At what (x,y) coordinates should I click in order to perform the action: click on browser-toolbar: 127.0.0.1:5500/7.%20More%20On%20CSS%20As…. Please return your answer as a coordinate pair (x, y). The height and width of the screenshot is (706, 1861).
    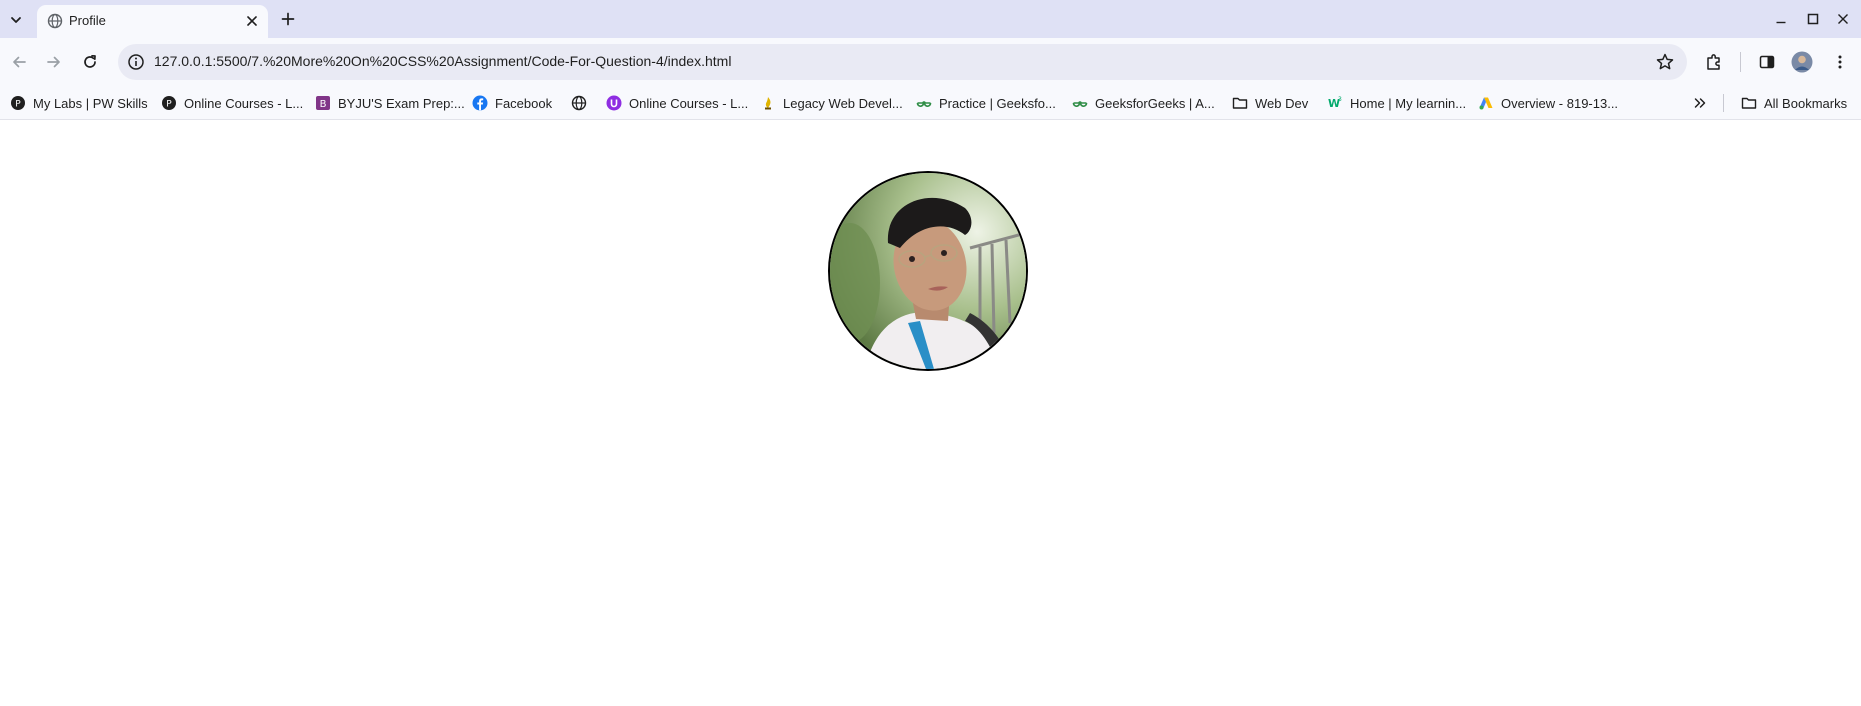
    Looking at the image, I should click on (930, 62).